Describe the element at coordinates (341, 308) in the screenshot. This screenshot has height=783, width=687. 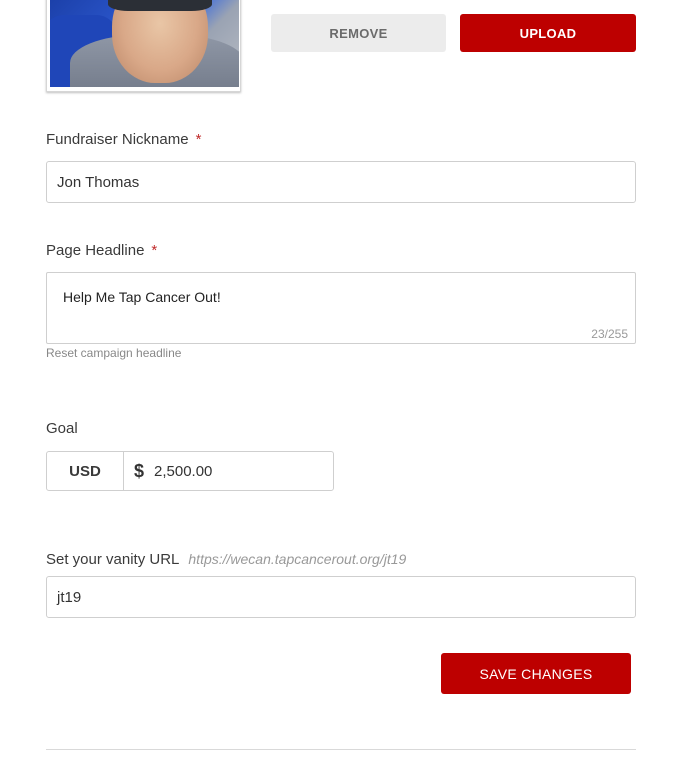
I see `headline-textarea: Help Me Tap Cancer Out! 23/255` at that location.